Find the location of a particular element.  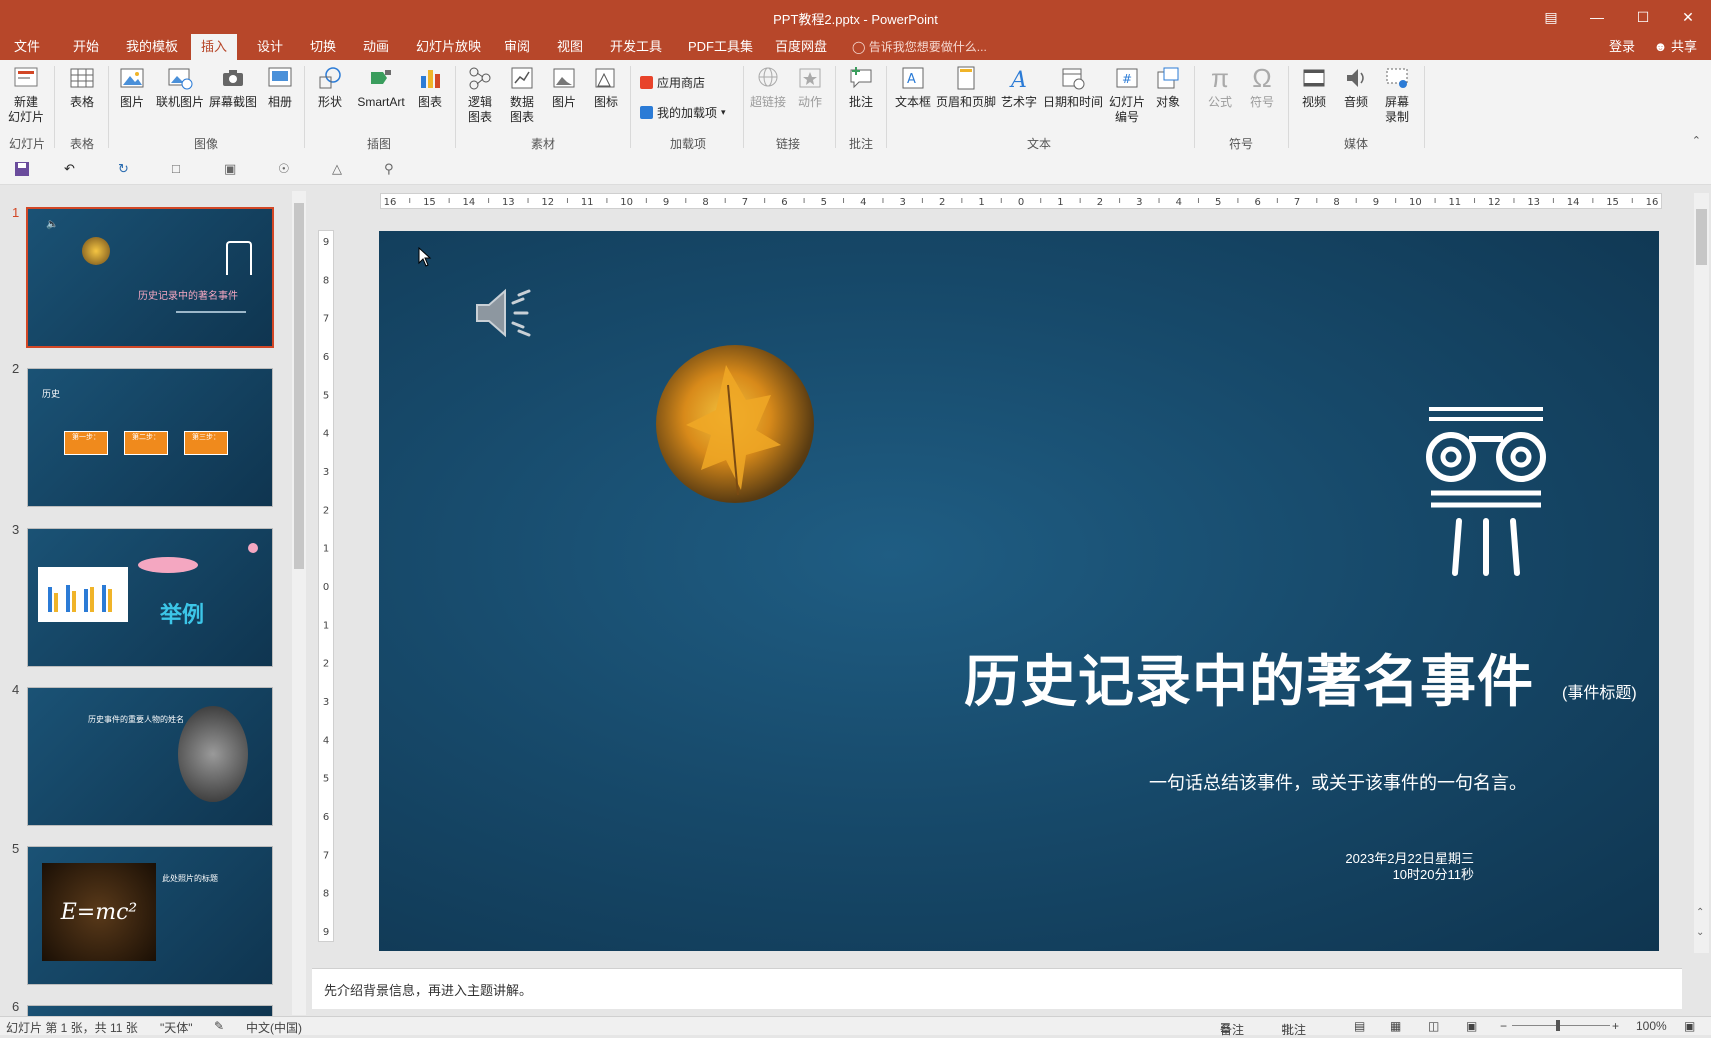

zoom-slider is located at coordinates (1561, 1025).